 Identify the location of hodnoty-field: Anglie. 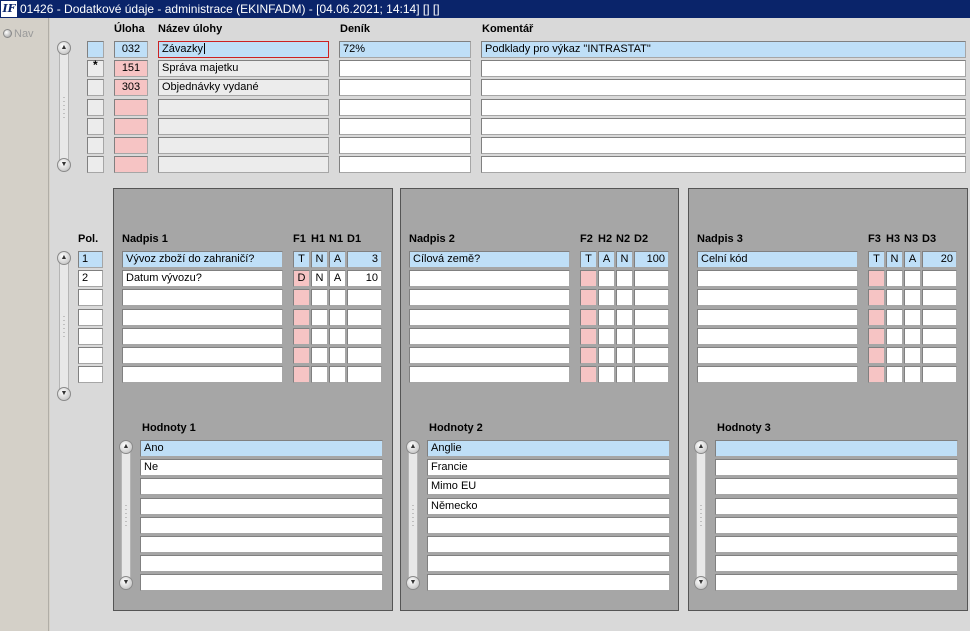
(548, 448).